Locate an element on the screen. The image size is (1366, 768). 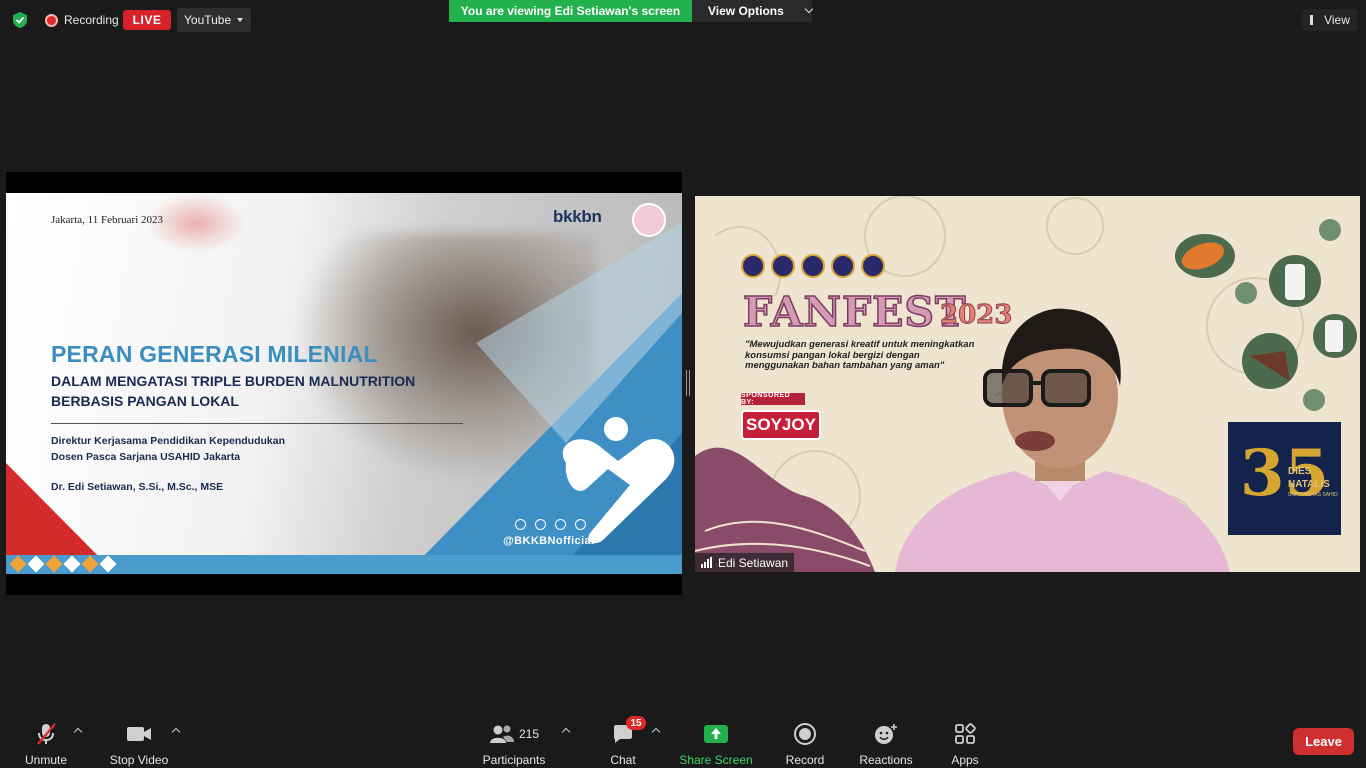
connection-signal-icon is located at coordinates (706, 562).